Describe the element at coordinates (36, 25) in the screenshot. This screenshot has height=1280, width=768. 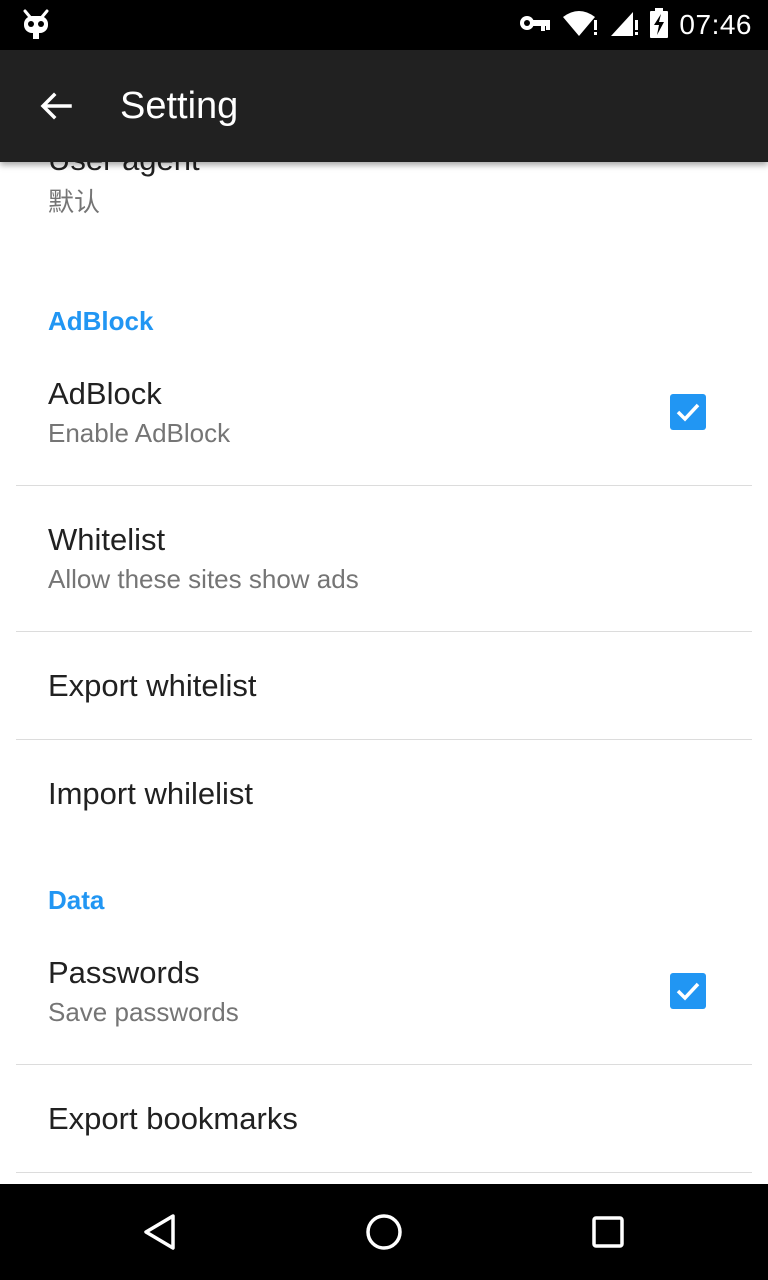
I see `cyanogen-mascot-icon` at that location.